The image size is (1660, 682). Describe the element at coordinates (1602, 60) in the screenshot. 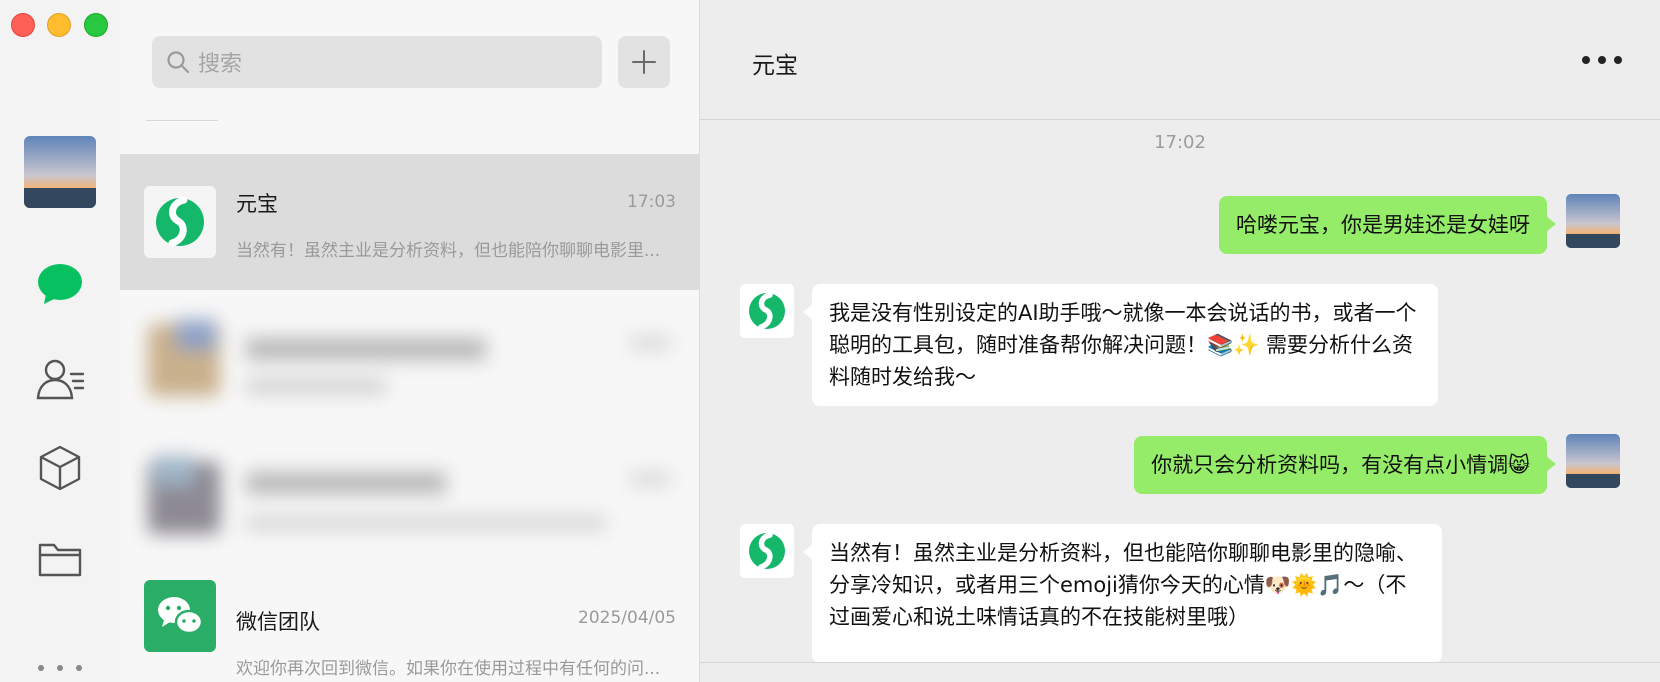

I see `more-options-icon` at that location.